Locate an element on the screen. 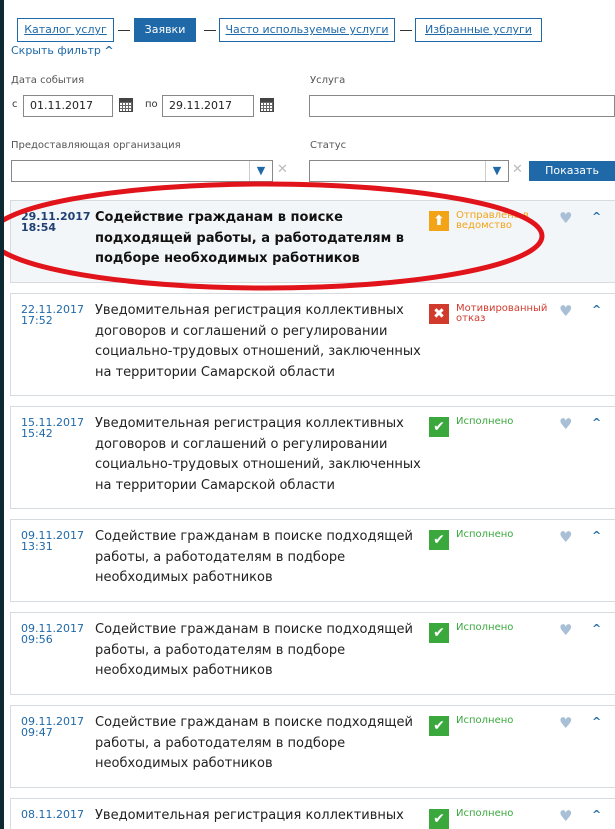 The height and width of the screenshot is (829, 615). show-button: Показать is located at coordinates (572, 171).